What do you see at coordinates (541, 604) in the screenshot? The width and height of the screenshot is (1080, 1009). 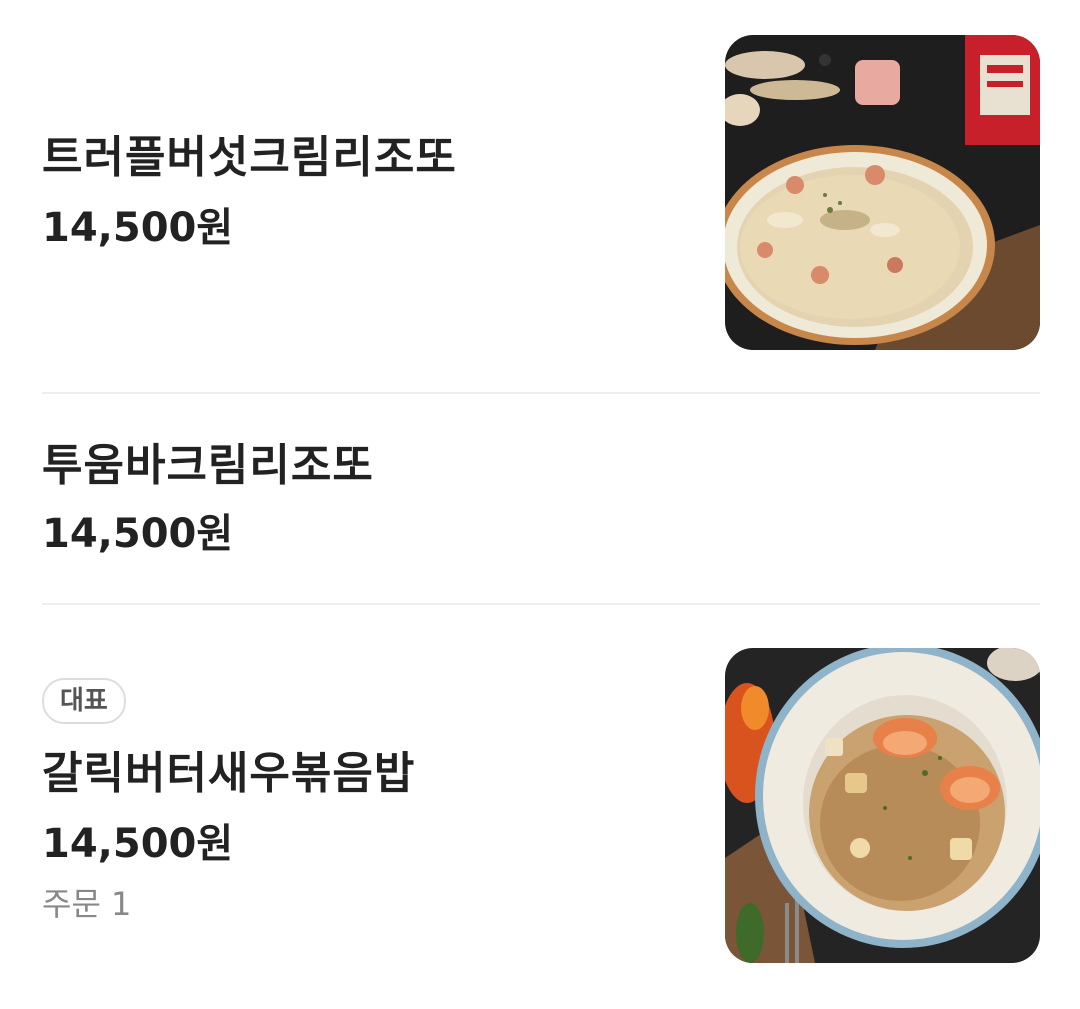 I see `divider` at bounding box center [541, 604].